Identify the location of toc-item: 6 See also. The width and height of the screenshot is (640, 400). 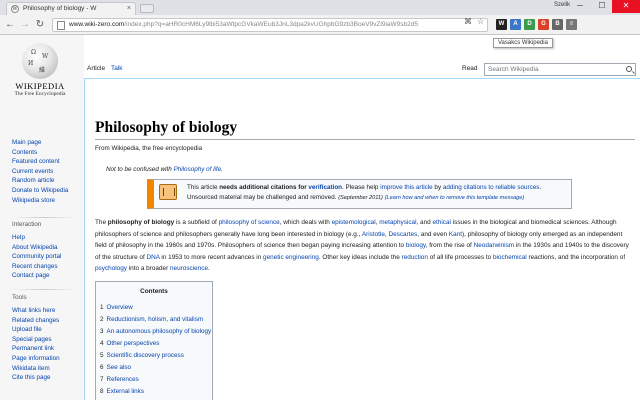
(115, 367).